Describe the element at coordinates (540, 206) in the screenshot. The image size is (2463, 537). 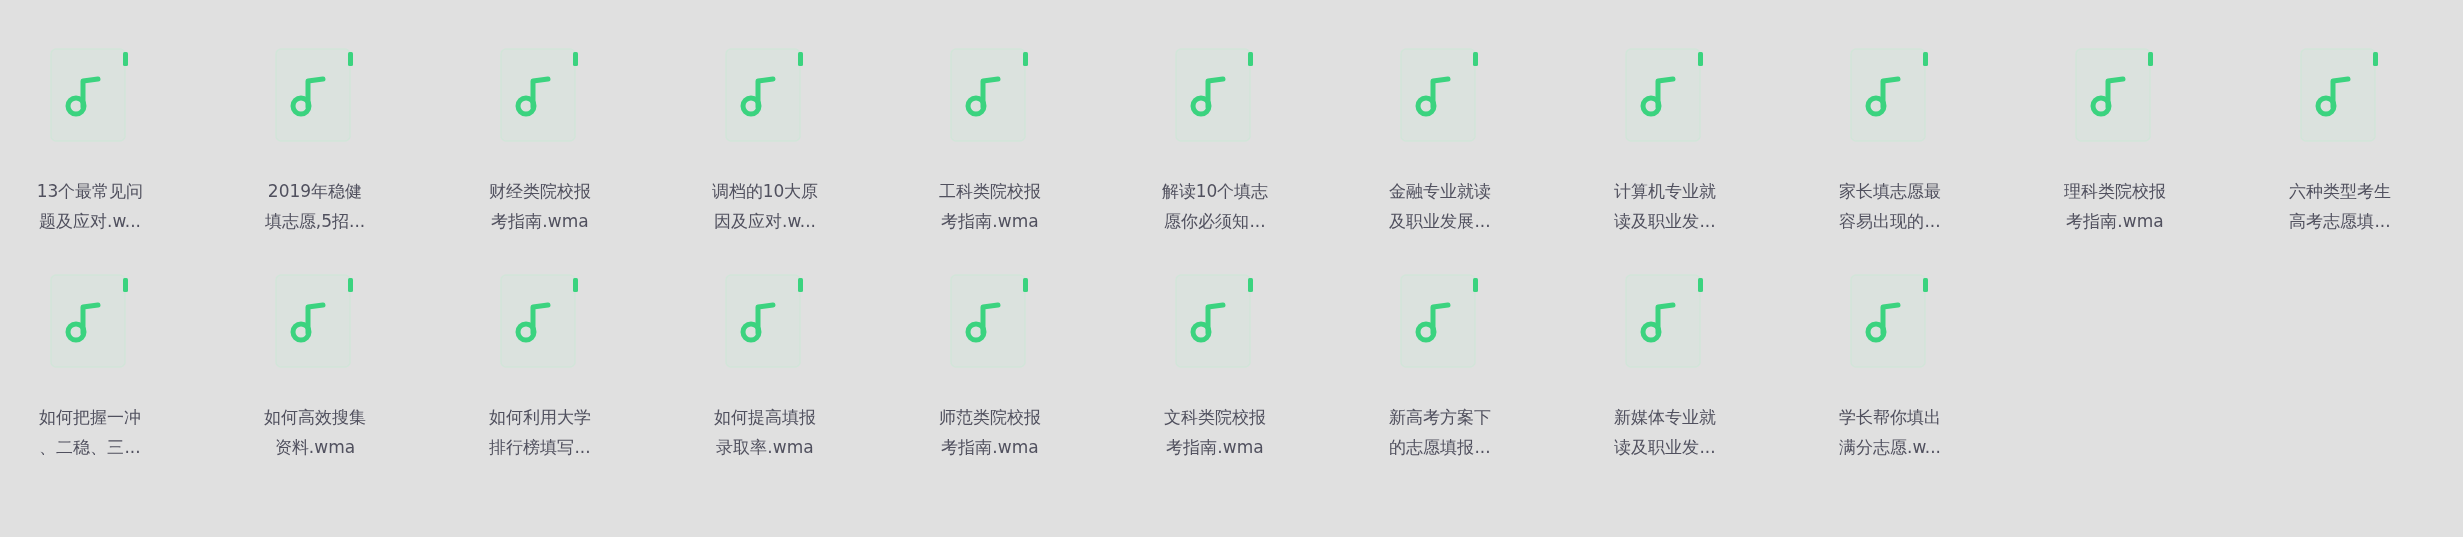
I see `file-name: 财经类院校报 考指南.wma` at that location.